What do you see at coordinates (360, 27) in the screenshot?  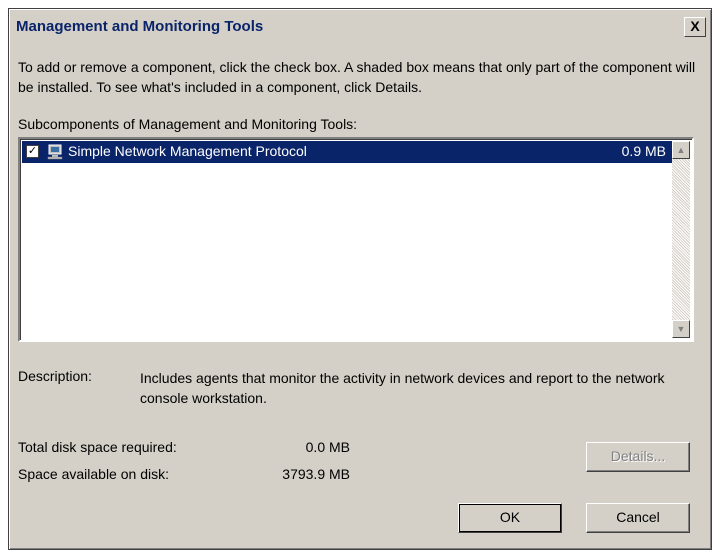 I see `title-bar: Management and Monitoring Tools X` at bounding box center [360, 27].